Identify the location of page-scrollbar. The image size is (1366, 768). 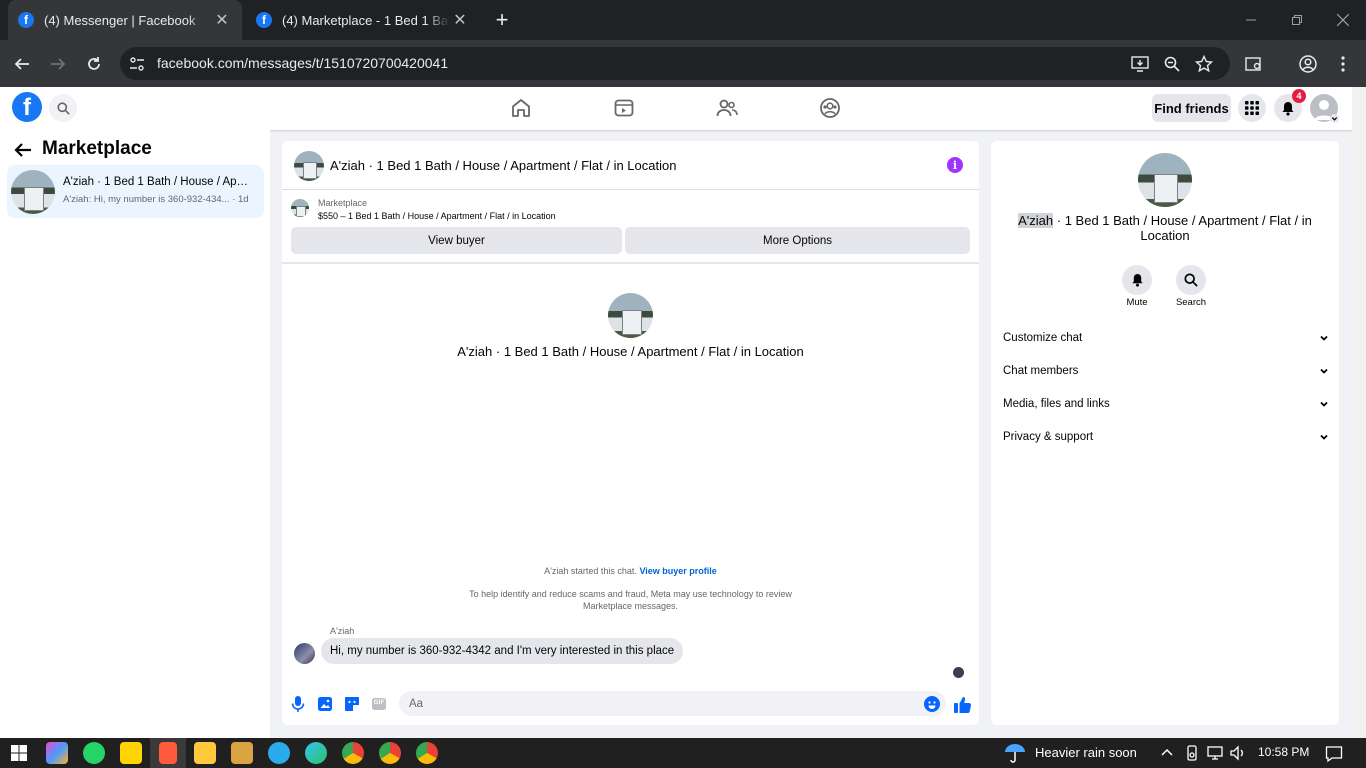
(1359, 412).